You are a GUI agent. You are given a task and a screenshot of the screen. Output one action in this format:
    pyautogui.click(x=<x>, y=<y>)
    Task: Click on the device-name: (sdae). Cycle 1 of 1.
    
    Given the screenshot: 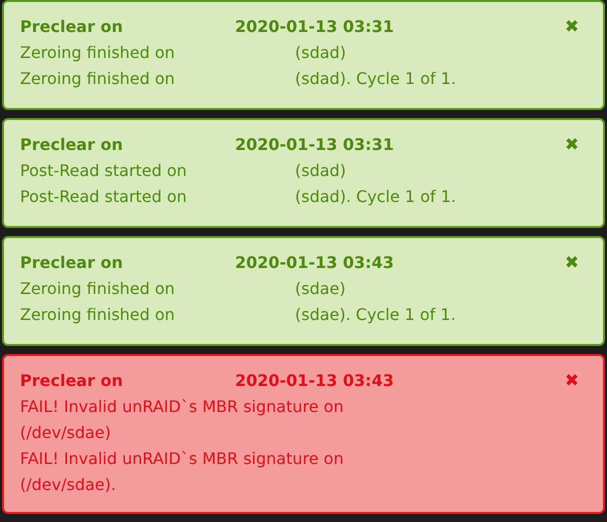 What is the action you would take?
    pyautogui.click(x=375, y=315)
    